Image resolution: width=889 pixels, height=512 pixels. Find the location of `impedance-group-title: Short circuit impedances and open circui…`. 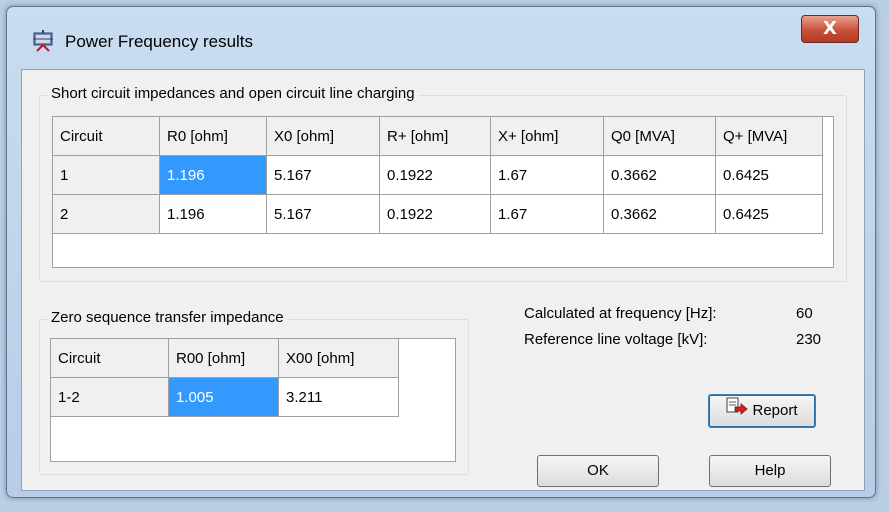

impedance-group-title: Short circuit impedances and open circui… is located at coordinates (233, 93).